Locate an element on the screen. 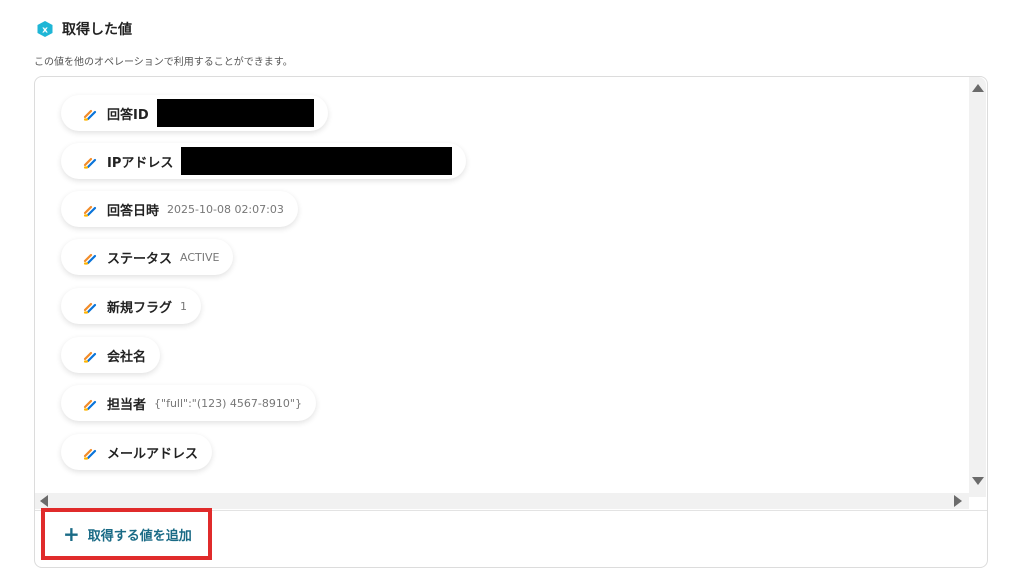 This screenshot has width=1012, height=582. vertical-scrollbar is located at coordinates (977, 287).